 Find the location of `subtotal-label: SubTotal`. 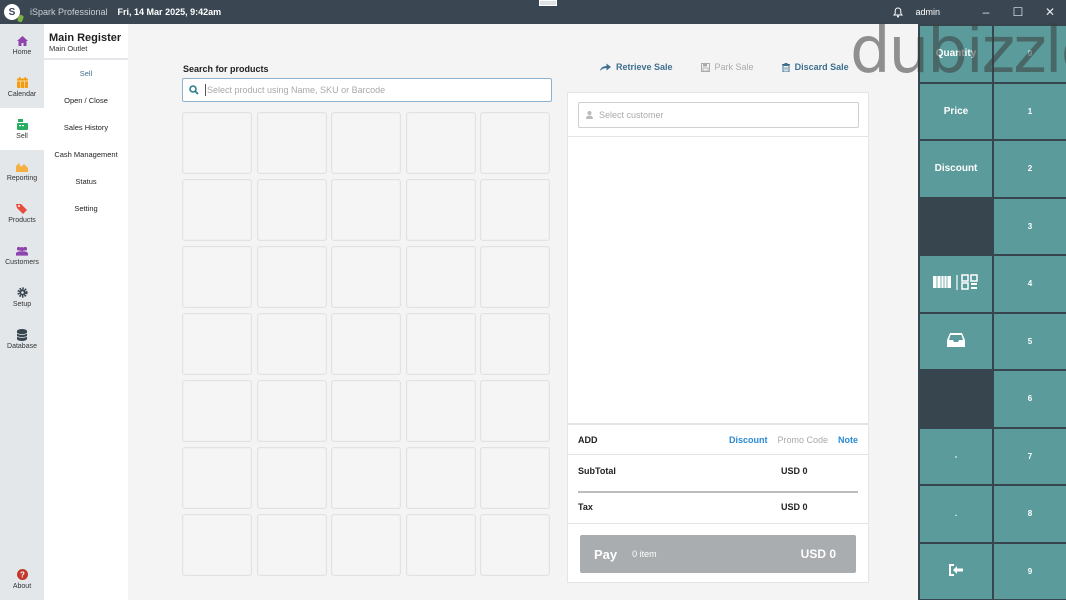

subtotal-label: SubTotal is located at coordinates (597, 471).